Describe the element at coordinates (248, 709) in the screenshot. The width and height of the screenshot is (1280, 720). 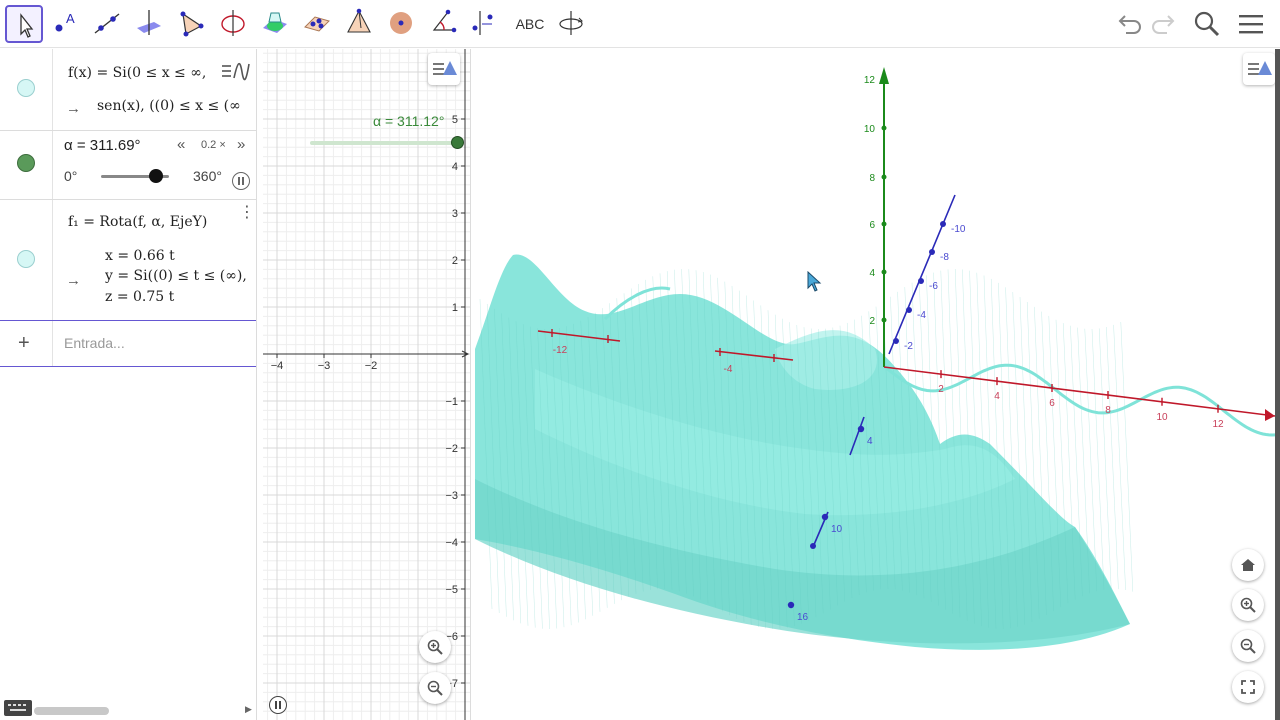
I see `scroll-right-icon: ▶` at that location.